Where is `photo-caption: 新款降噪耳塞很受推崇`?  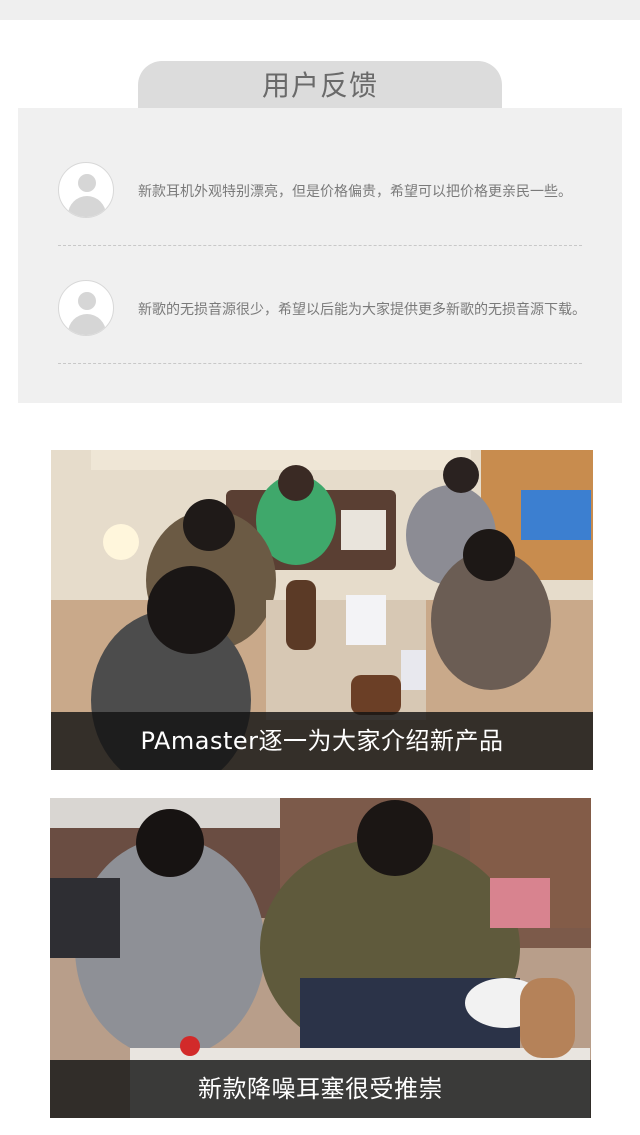
photo-caption: 新款降噪耳塞很受推崇 is located at coordinates (320, 1089).